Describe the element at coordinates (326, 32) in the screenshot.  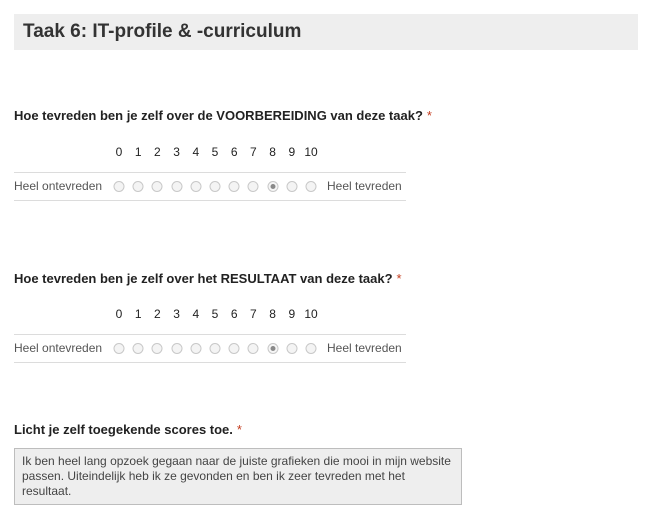
I see `section-header: Taak 6: IT-profile & -curriculum` at that location.